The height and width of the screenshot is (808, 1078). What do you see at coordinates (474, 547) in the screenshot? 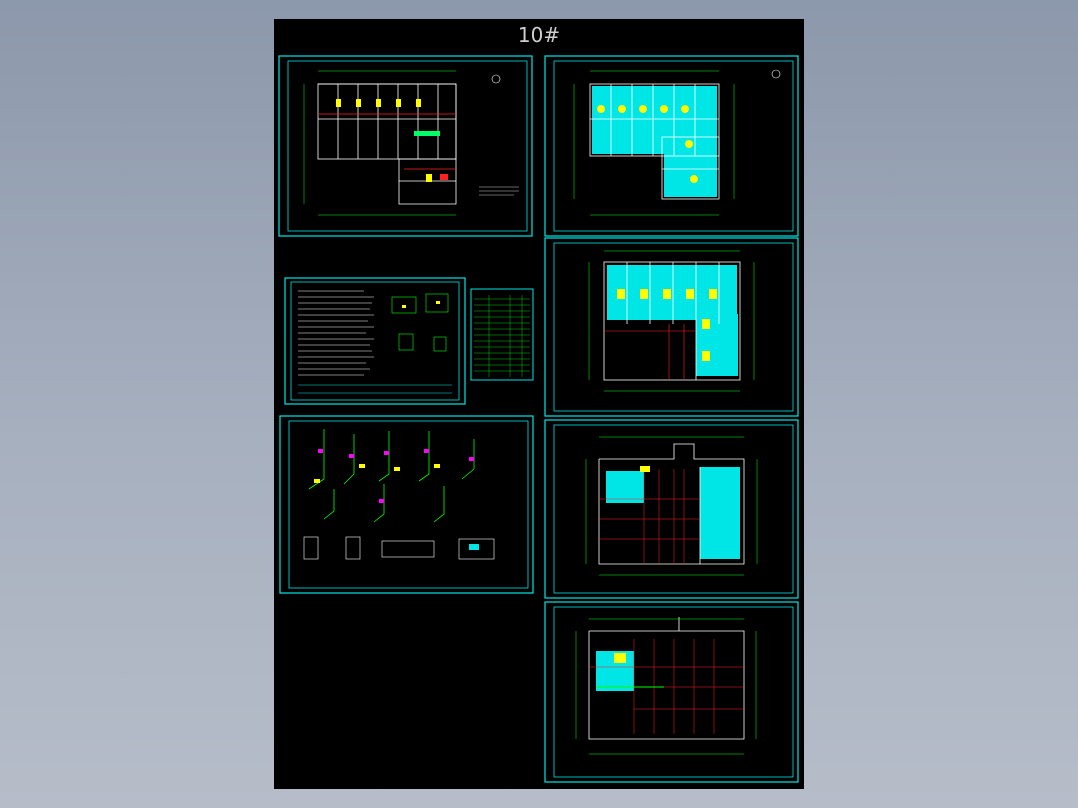
I see `pump-detail` at bounding box center [474, 547].